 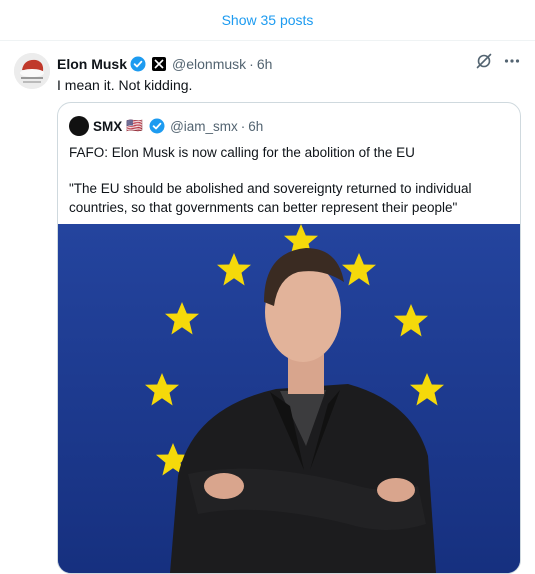 What do you see at coordinates (484, 63) in the screenshot?
I see `grok-icon` at bounding box center [484, 63].